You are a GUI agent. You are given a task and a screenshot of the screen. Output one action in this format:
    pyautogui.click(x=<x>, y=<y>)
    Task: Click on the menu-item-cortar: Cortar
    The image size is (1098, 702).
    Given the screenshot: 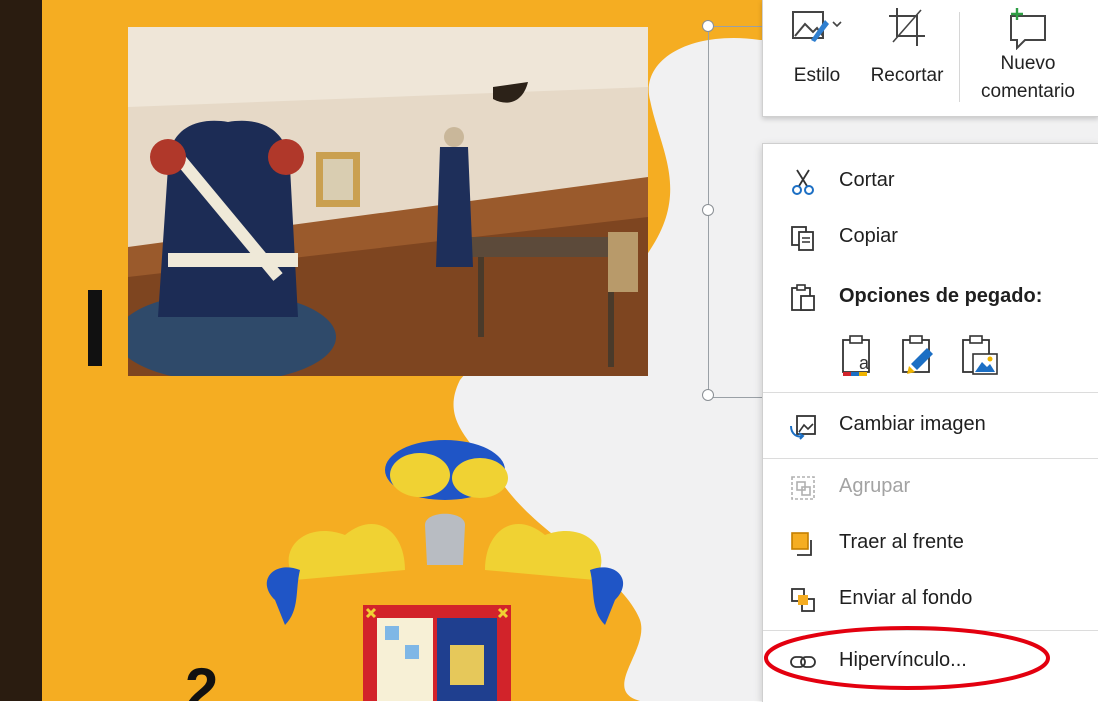 What is the action you would take?
    pyautogui.click(x=930, y=181)
    